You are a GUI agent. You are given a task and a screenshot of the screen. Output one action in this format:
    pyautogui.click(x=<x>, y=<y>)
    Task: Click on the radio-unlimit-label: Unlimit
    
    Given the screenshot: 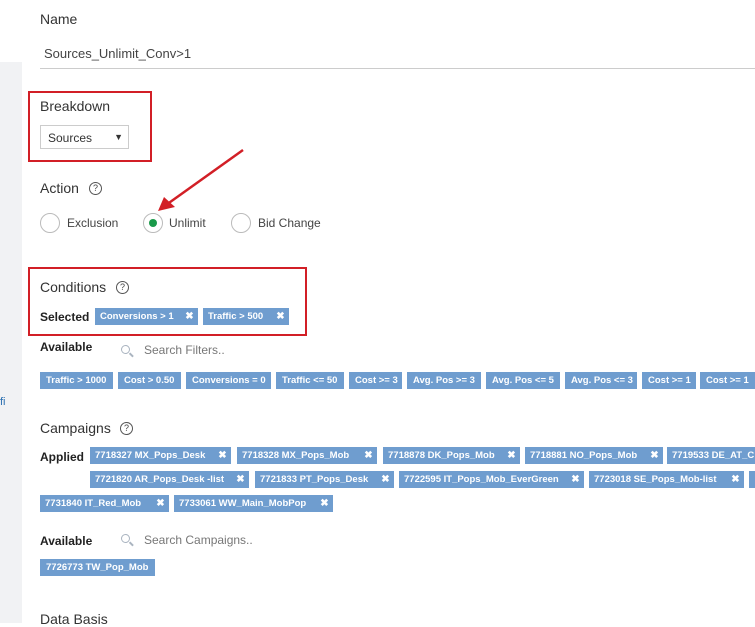 What is the action you would take?
    pyautogui.click(x=187, y=223)
    